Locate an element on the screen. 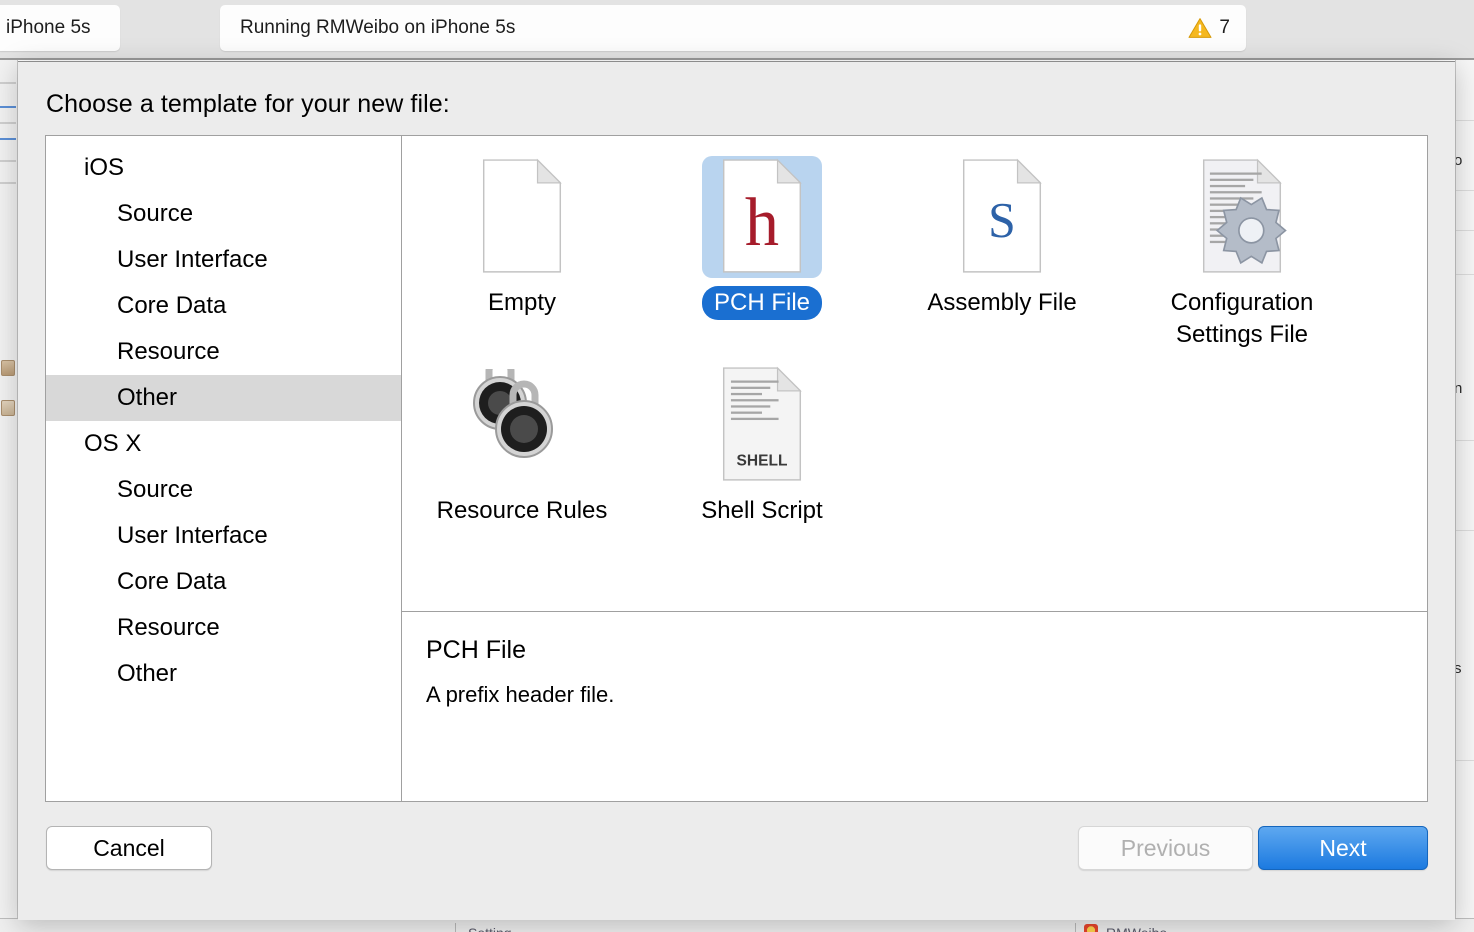 The image size is (1474, 932). template-resource-rules: Resource Rules is located at coordinates (522, 443).